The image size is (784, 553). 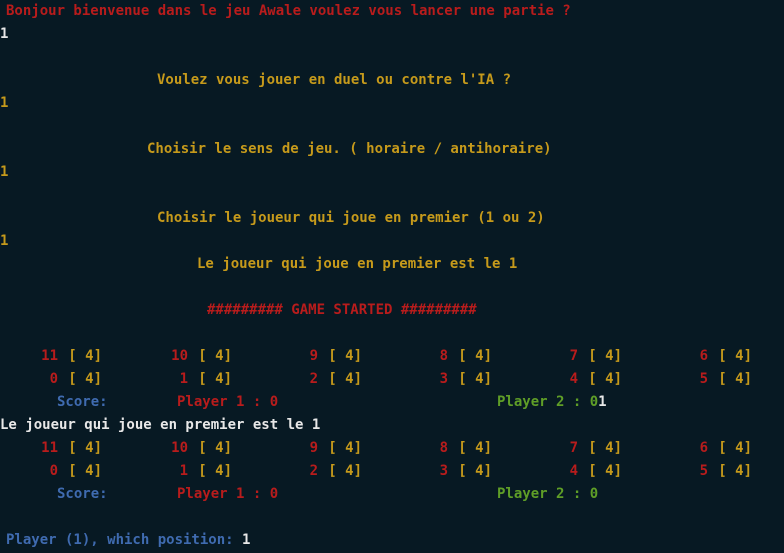 What do you see at coordinates (4, 103) in the screenshot?
I see `mode-answer: 1` at bounding box center [4, 103].